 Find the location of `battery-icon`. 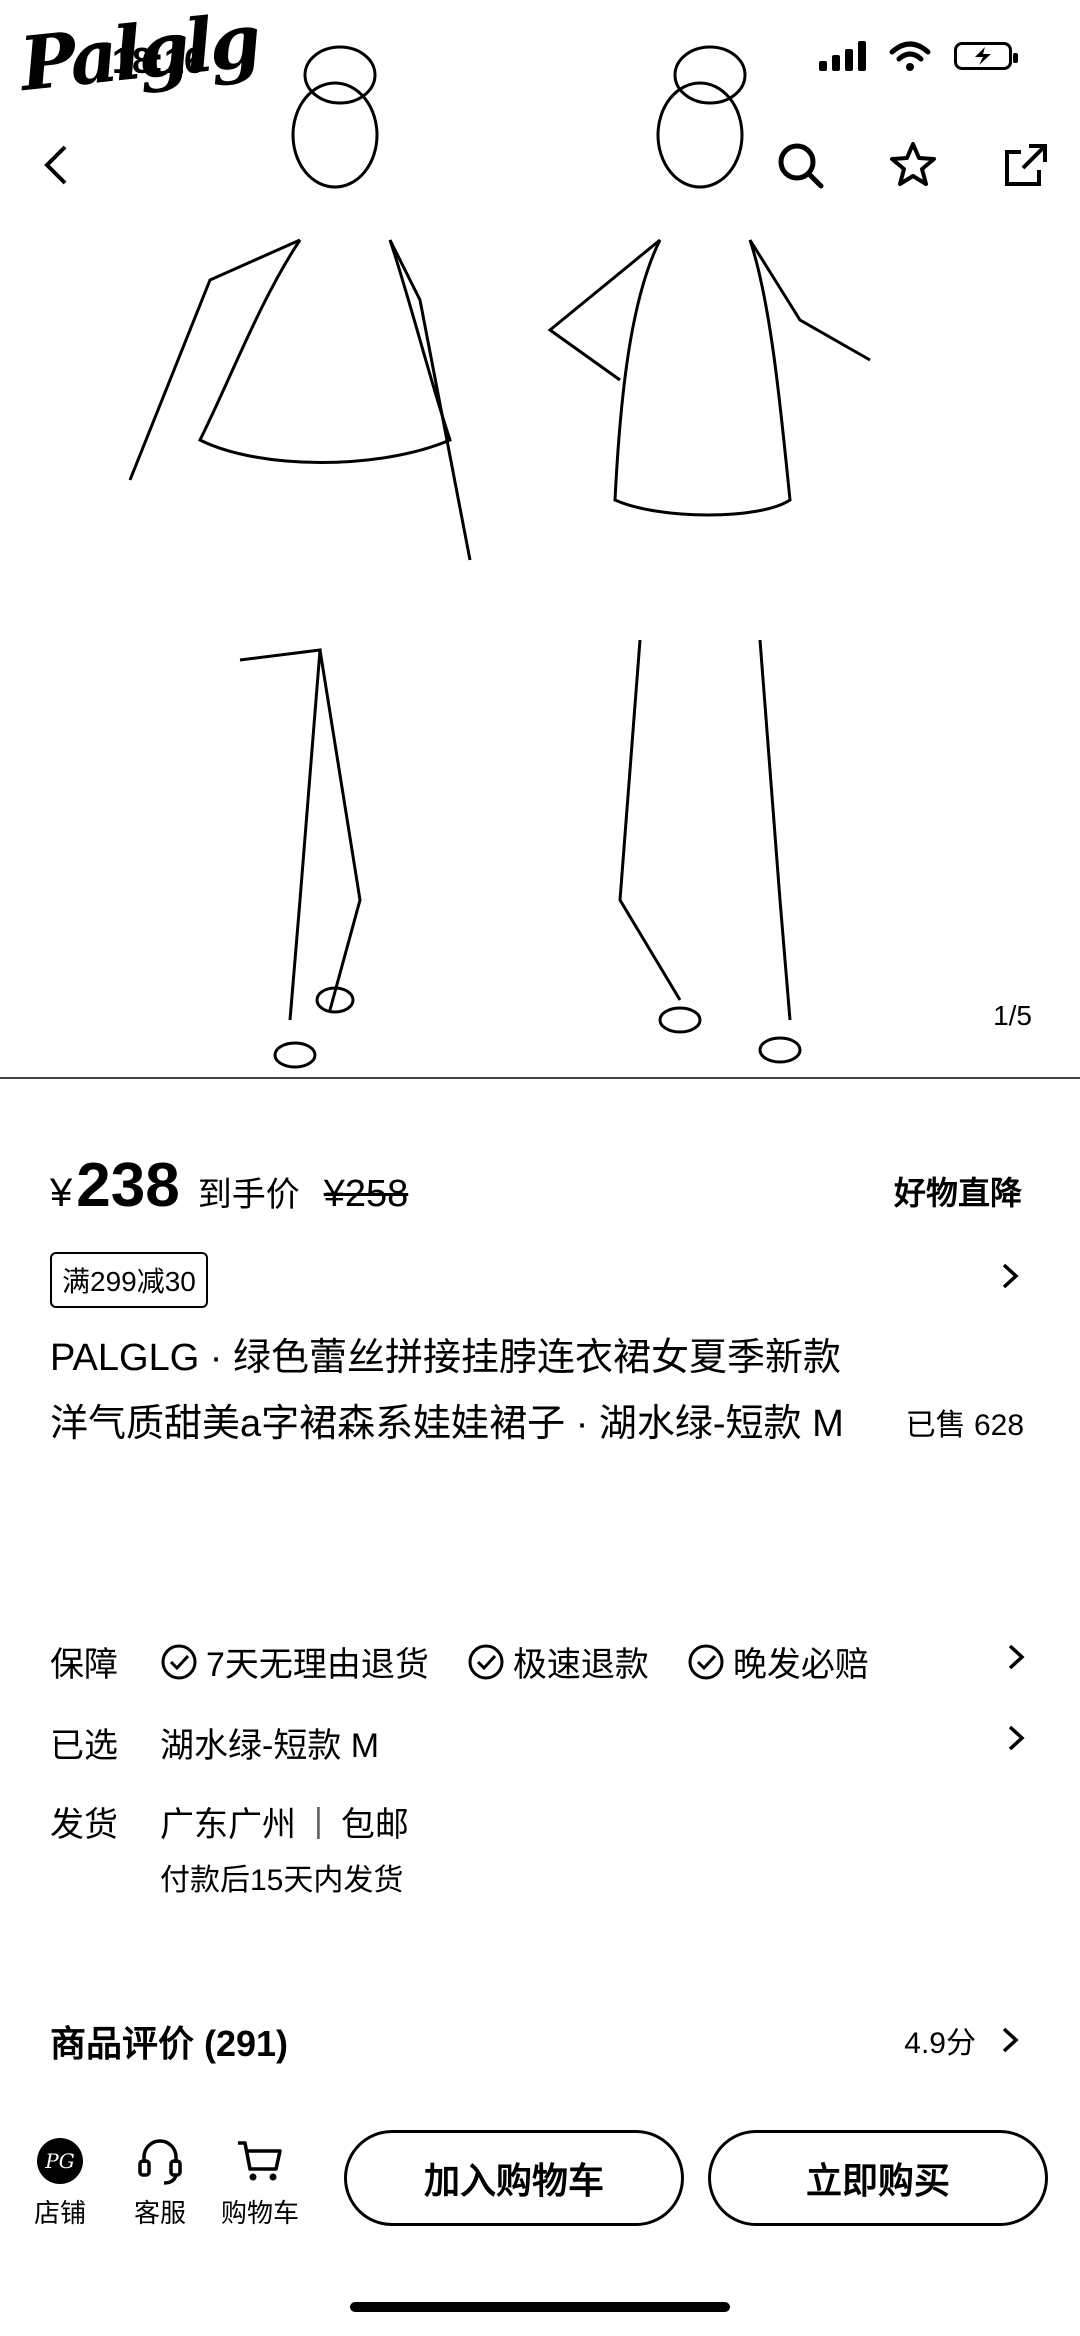

battery-icon is located at coordinates (986, 56).